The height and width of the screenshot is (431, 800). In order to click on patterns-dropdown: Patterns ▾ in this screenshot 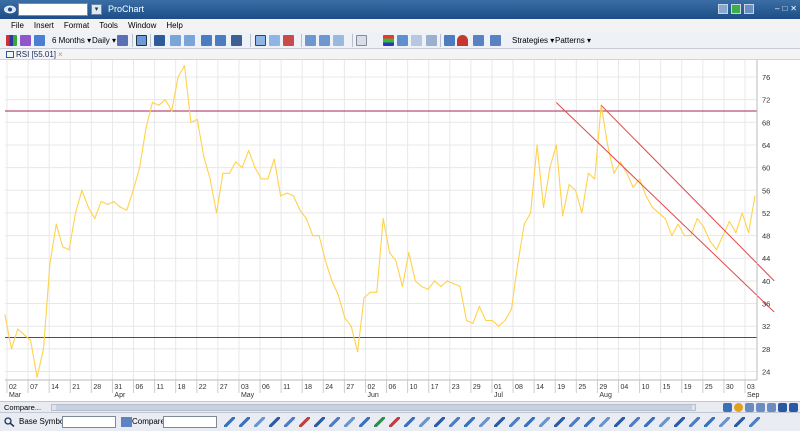, I will do `click(573, 40)`.